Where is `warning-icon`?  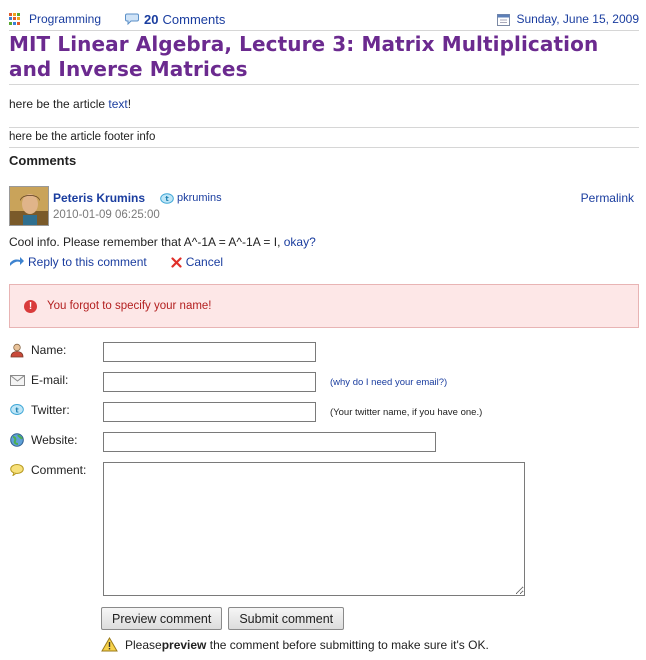
warning-icon is located at coordinates (109, 644).